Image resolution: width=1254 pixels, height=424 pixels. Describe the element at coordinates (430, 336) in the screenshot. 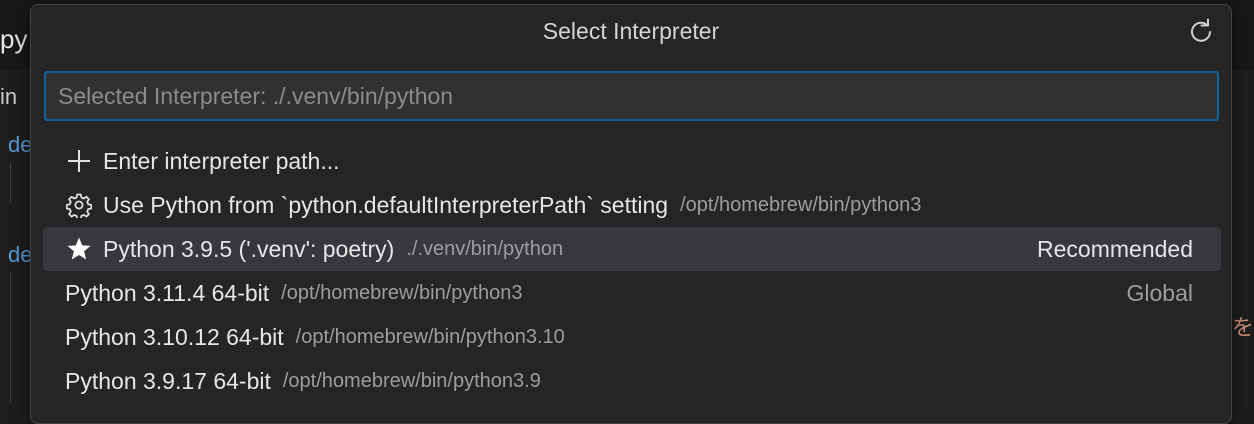

I see `list-item-description: /opt/homebrew/bin/python3.10` at that location.